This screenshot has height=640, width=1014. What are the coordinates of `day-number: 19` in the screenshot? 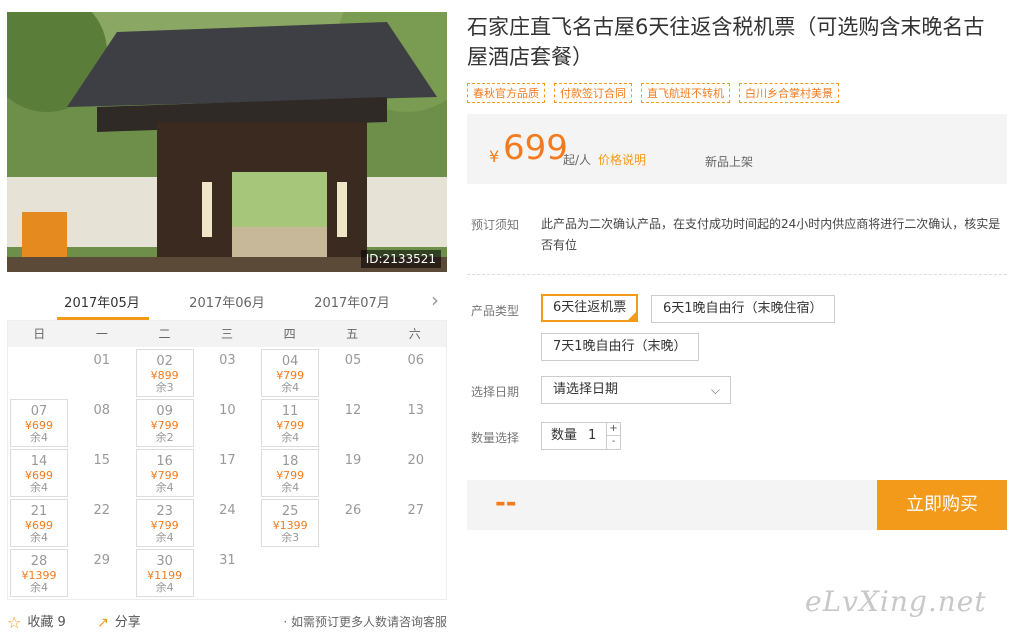 It's located at (353, 460).